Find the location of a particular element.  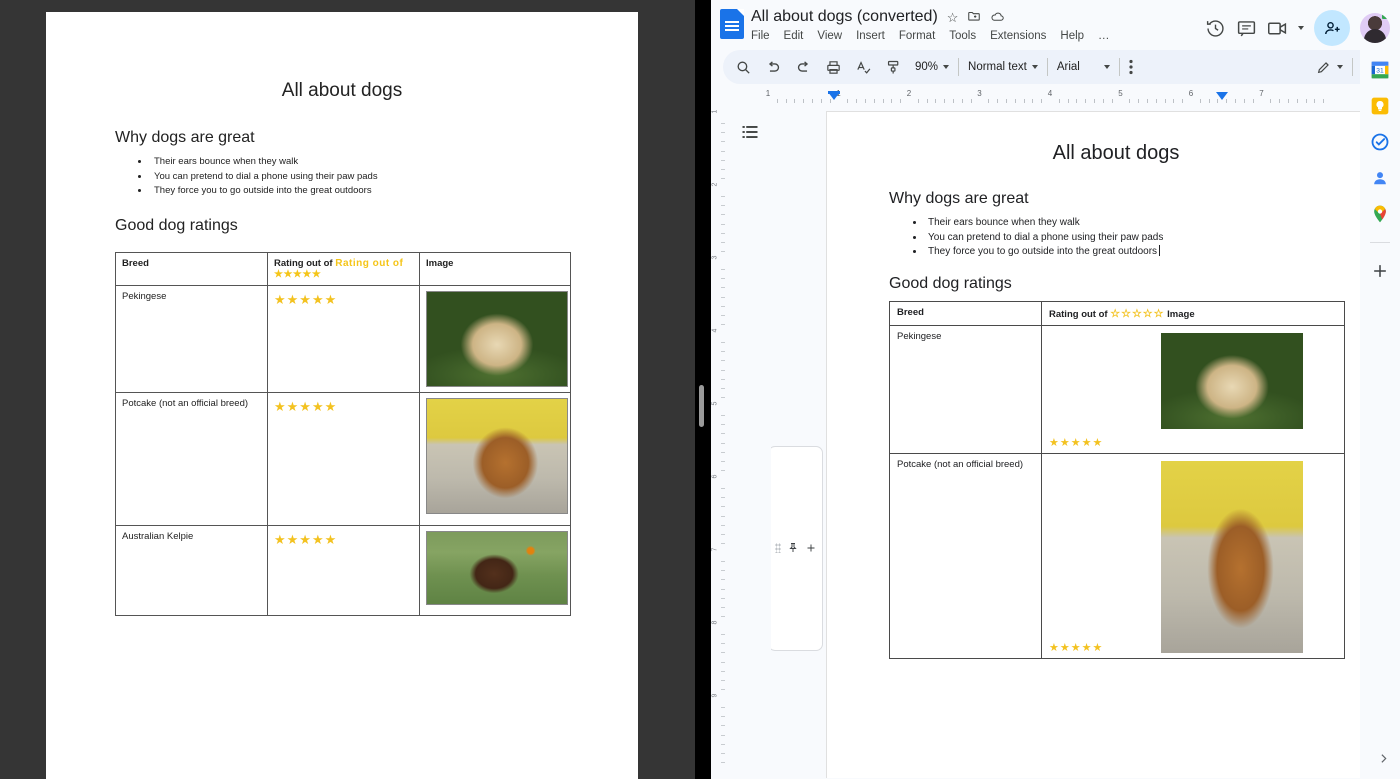

col-header-rating: Rating out of Rating out of ★★★★★ is located at coordinates (343, 268).